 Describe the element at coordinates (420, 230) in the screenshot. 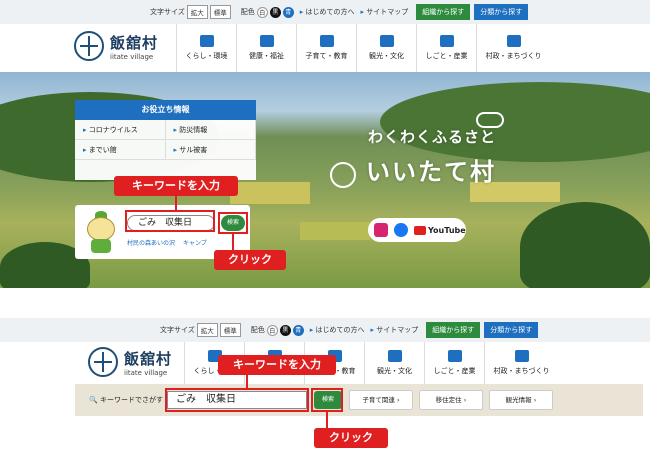

I see `youtube-icon` at that location.